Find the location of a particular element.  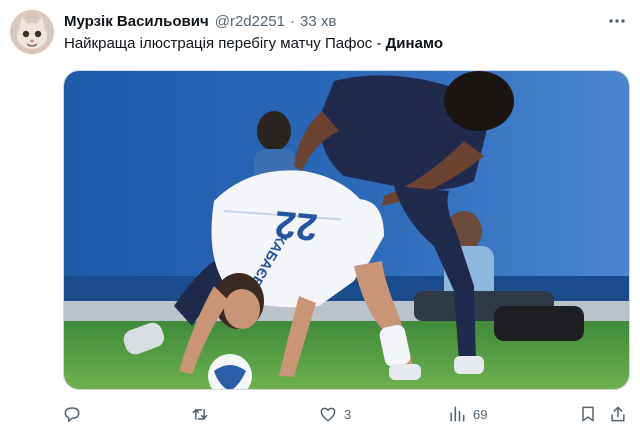

cat-avatar-icon is located at coordinates (32, 32).